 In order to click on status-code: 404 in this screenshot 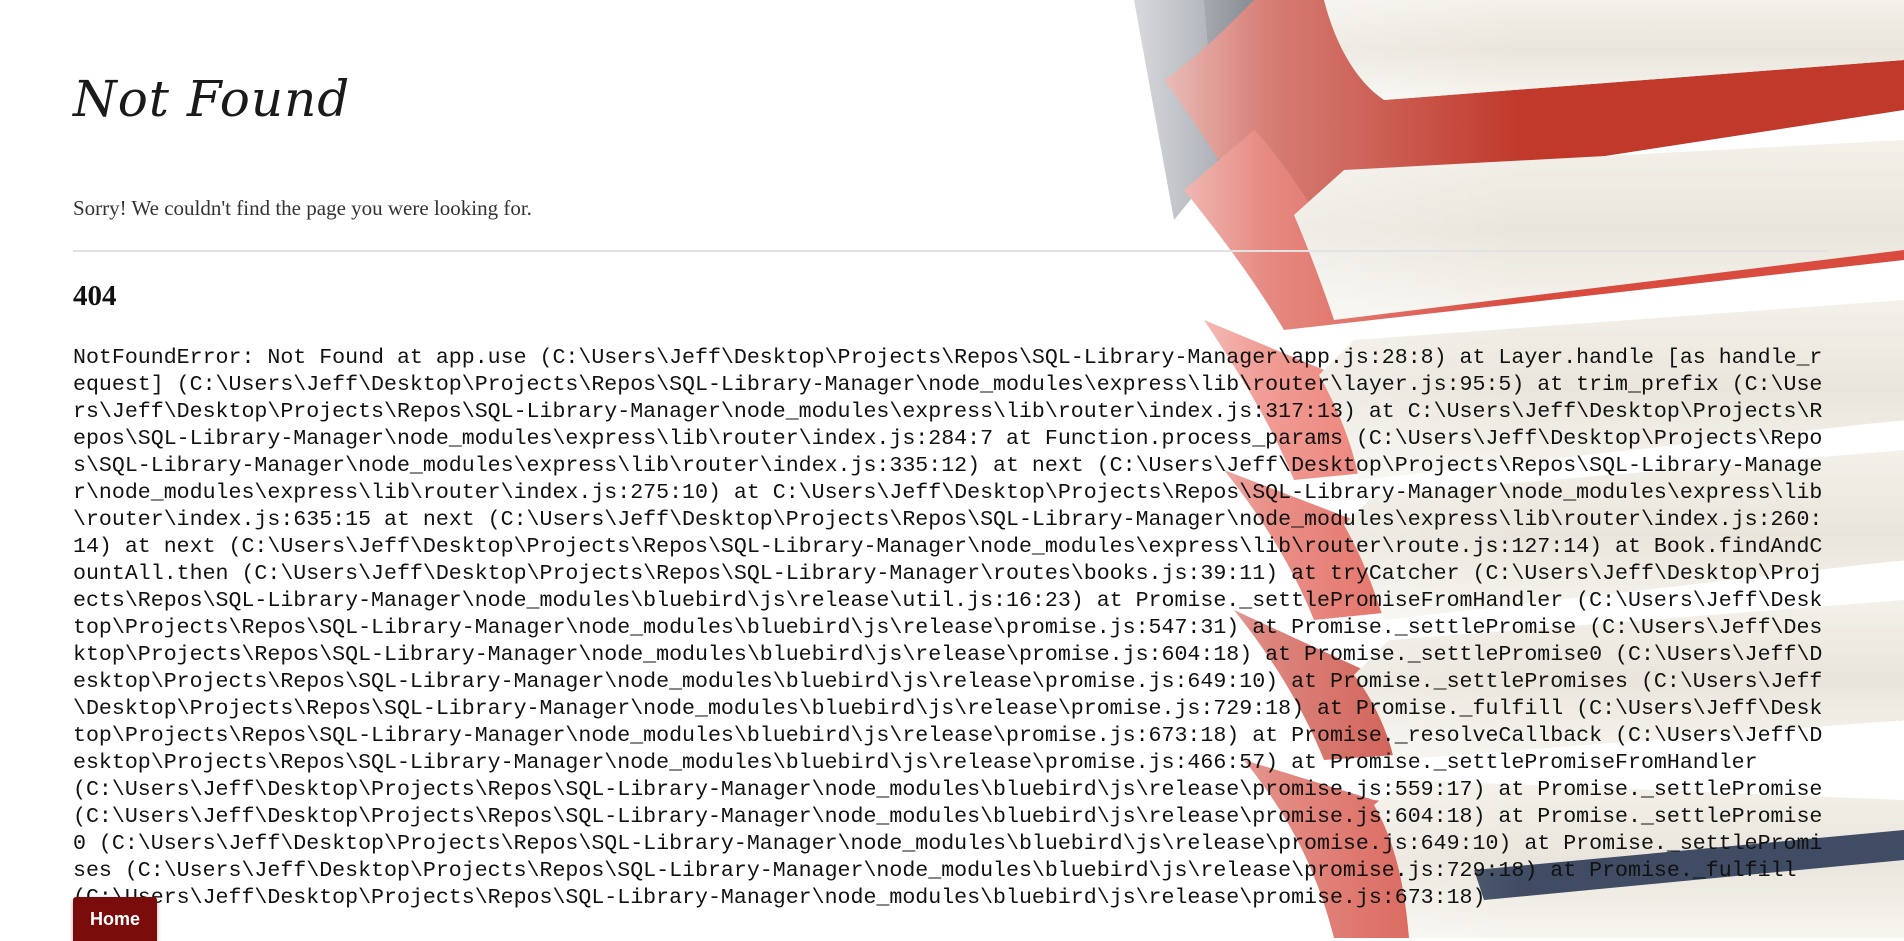, I will do `click(95, 296)`.